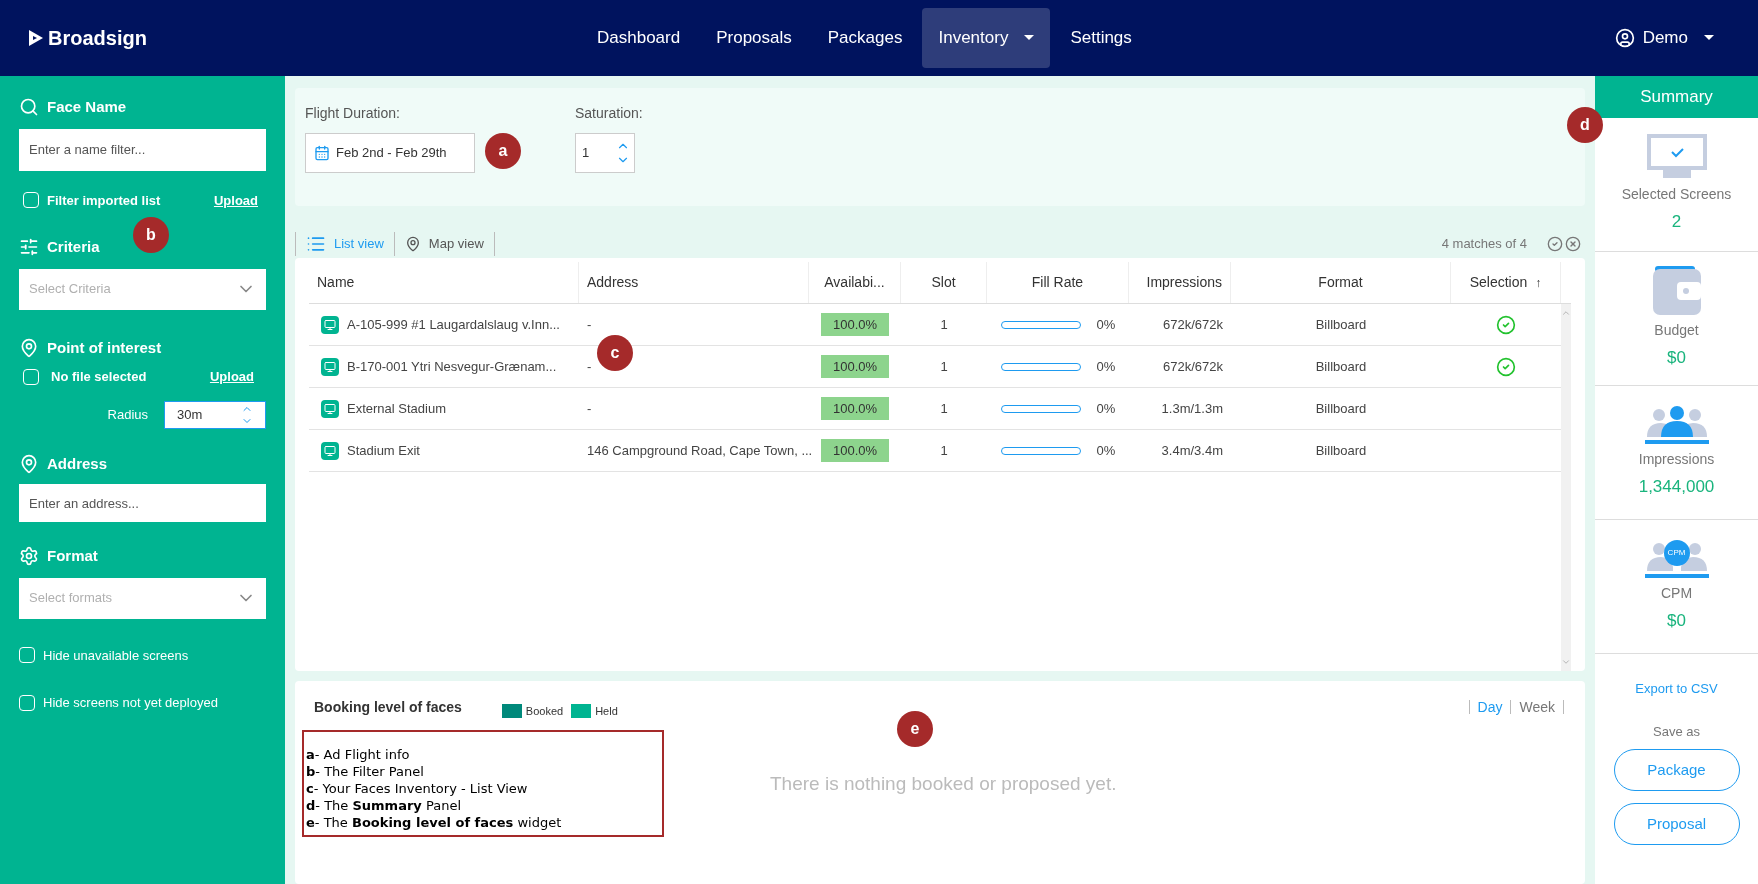 This screenshot has width=1758, height=884. What do you see at coordinates (943, 783) in the screenshot?
I see `empty-message: There is nothing booked or proposed yet.` at bounding box center [943, 783].